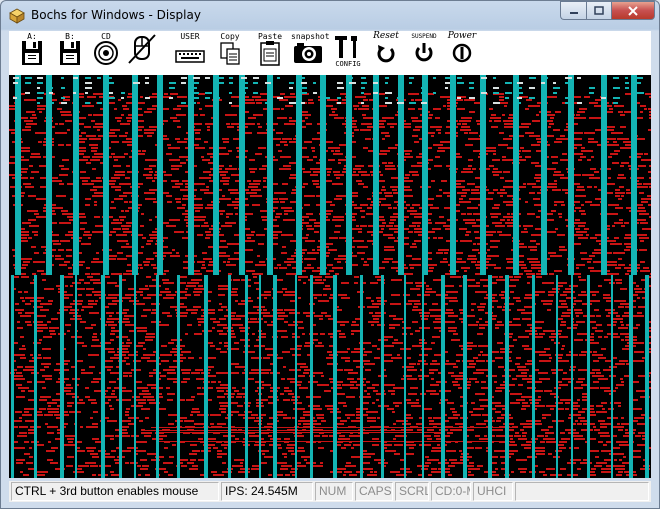 The image size is (660, 509). I want to click on floppy-b-button: B:, so click(70, 53).